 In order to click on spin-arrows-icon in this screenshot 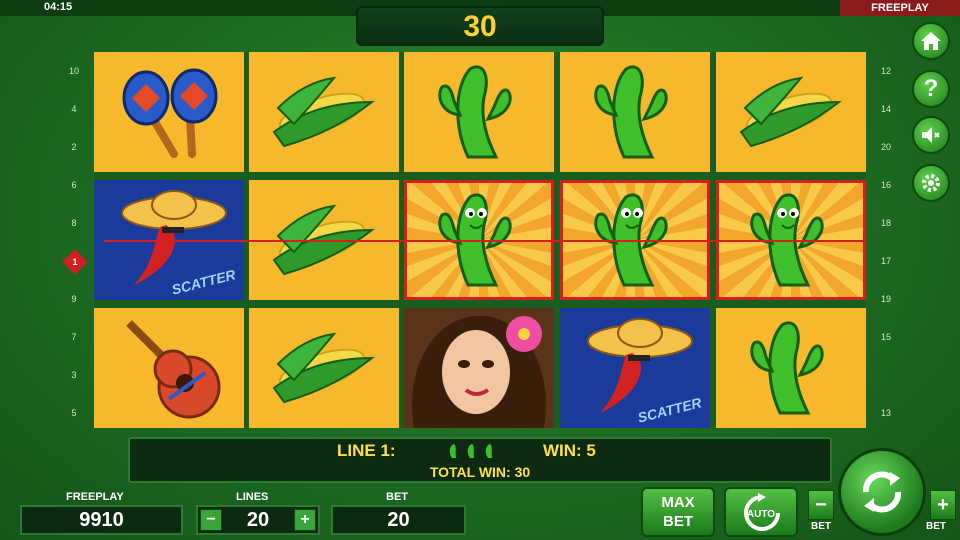, I will do `click(882, 492)`.